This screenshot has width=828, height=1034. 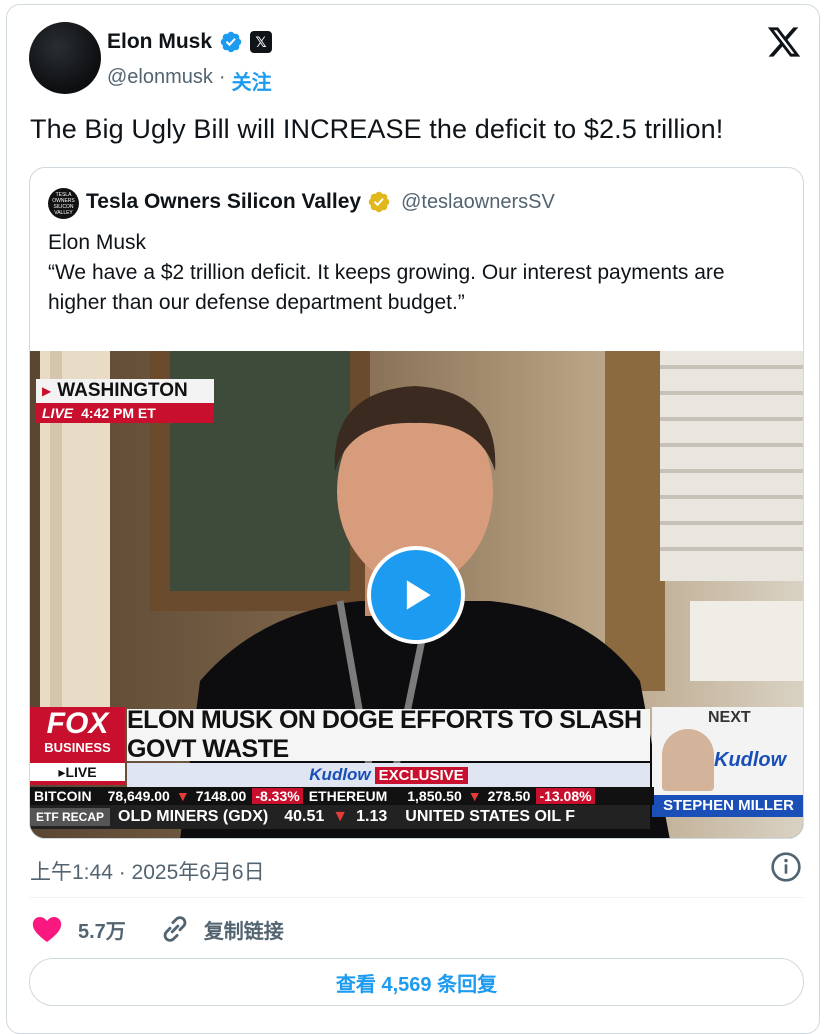 I want to click on author-name-row: Elon Musk 𝕏, so click(x=190, y=42).